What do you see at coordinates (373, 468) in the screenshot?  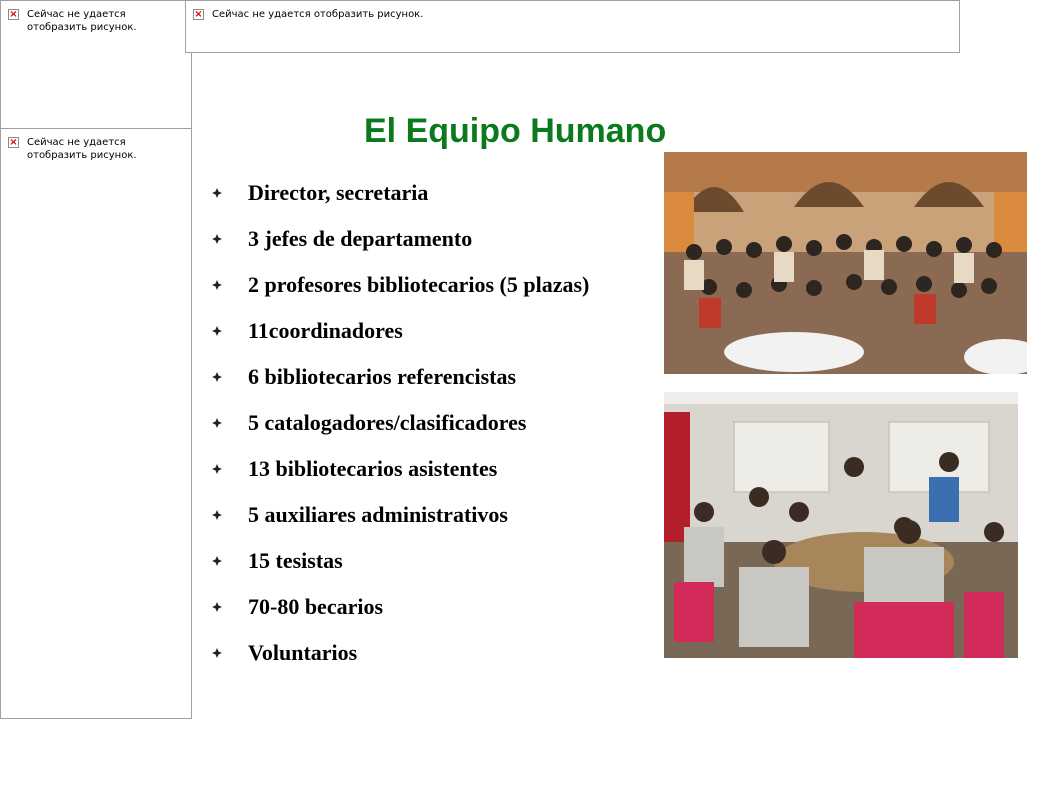 I see `list-item-text: 13 bibliotecarios asistentes` at bounding box center [373, 468].